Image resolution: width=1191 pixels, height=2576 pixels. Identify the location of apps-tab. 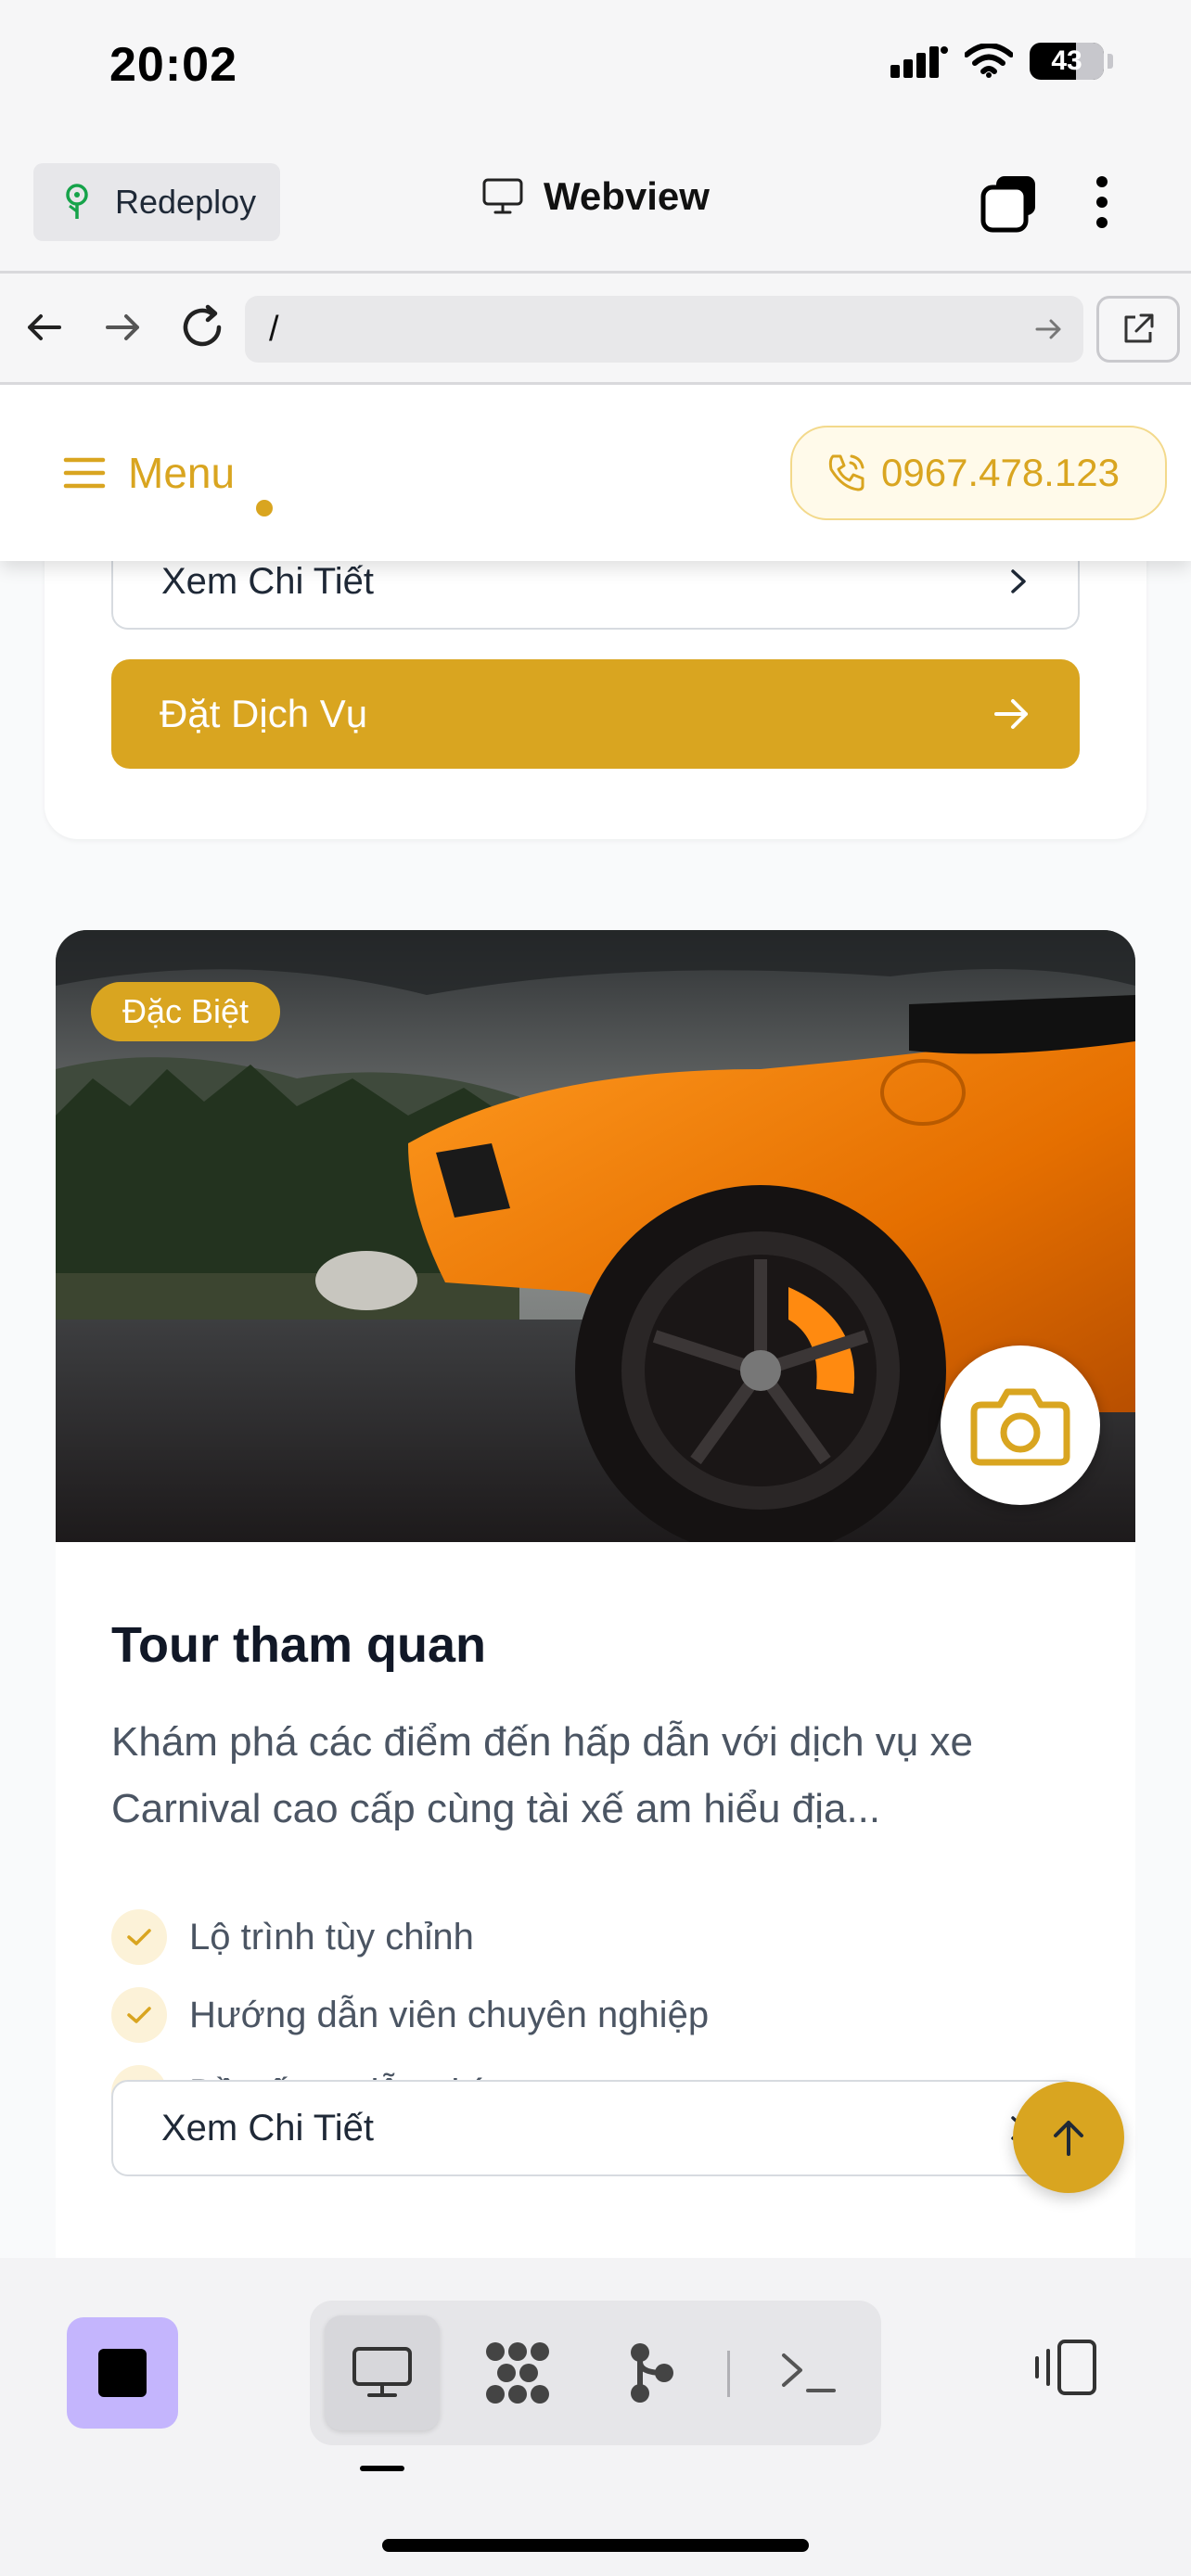
(517, 2372).